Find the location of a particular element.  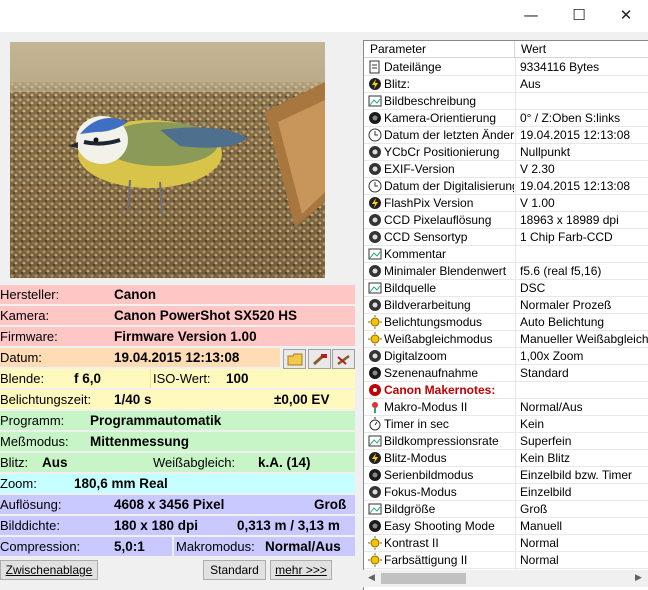

compression-value: 5,0:1 is located at coordinates (129, 546).